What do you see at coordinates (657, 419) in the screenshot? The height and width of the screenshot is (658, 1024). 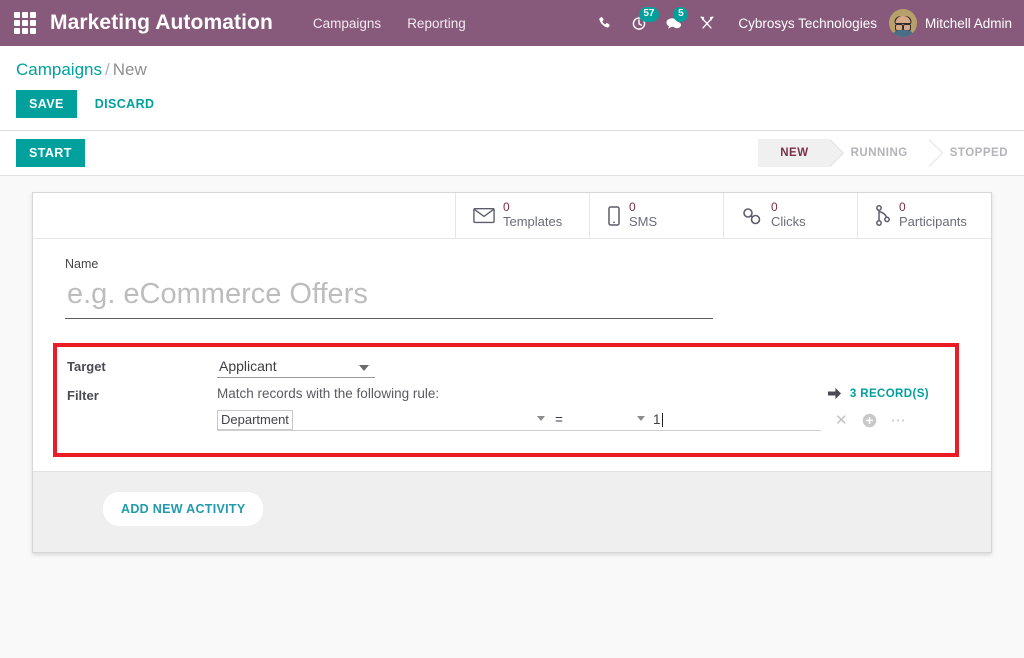 I see `rule-value-text: 1` at bounding box center [657, 419].